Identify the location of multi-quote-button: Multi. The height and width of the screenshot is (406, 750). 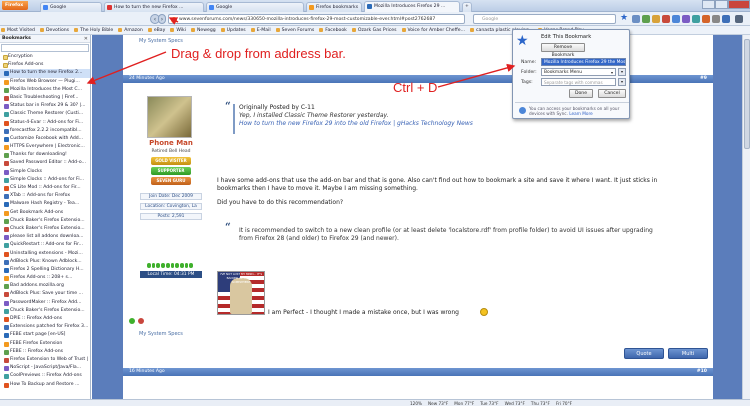
(688, 353).